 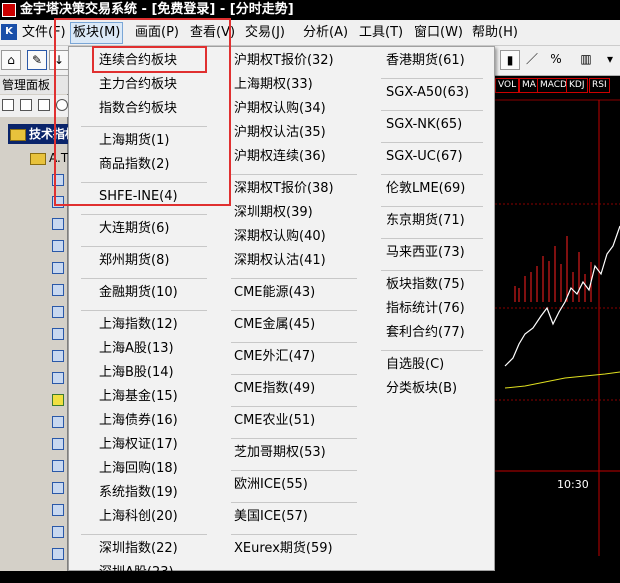 I want to click on menu-item: 深圳A股(23), so click(x=136, y=573).